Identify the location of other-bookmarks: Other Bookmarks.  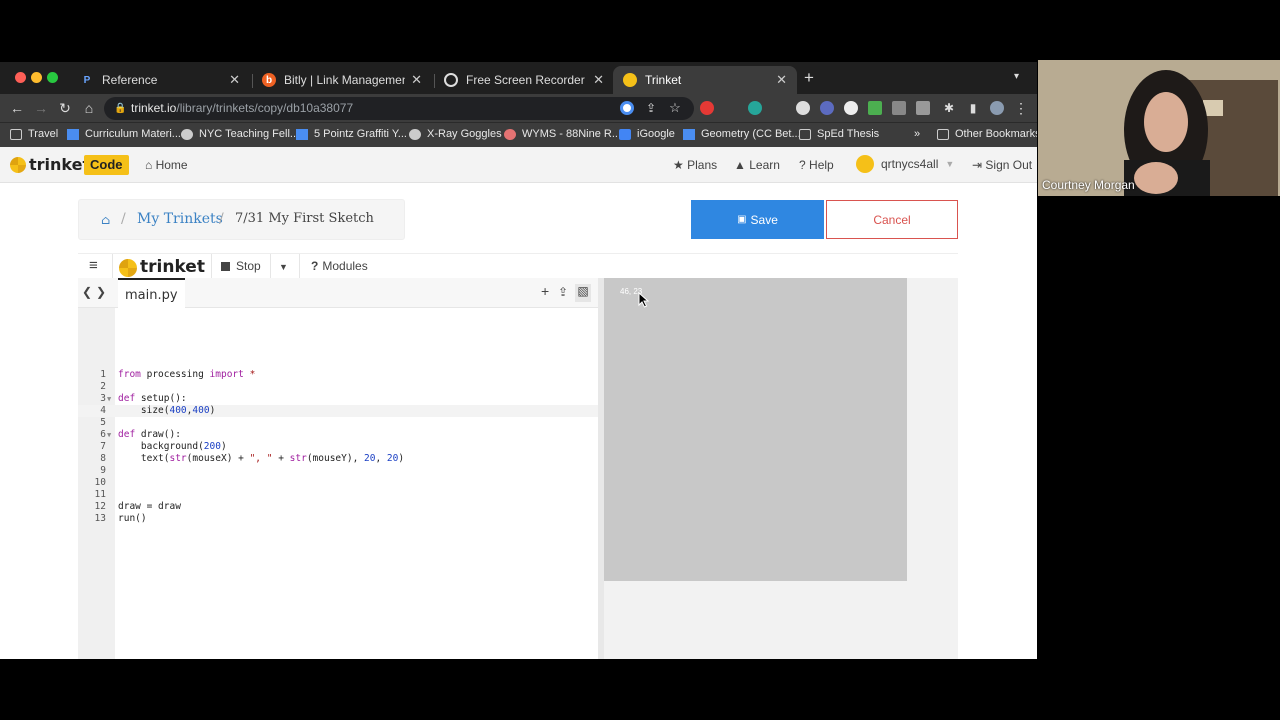
(987, 134).